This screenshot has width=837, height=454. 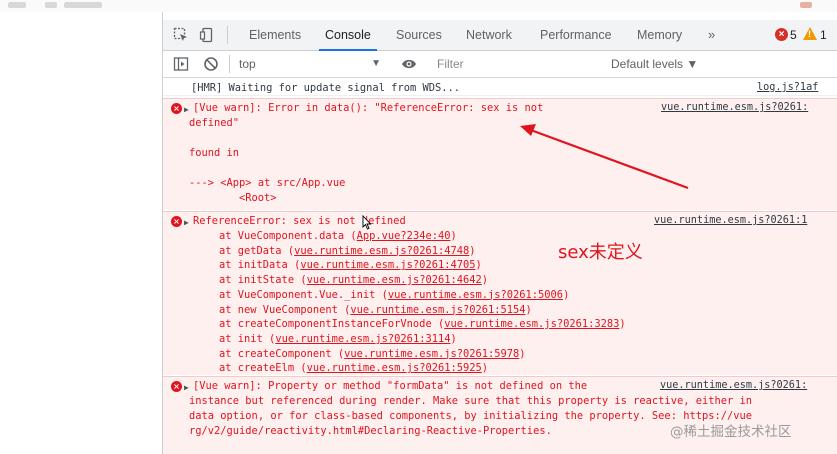 I want to click on execution-context-select: top ▼, so click(x=310, y=64).